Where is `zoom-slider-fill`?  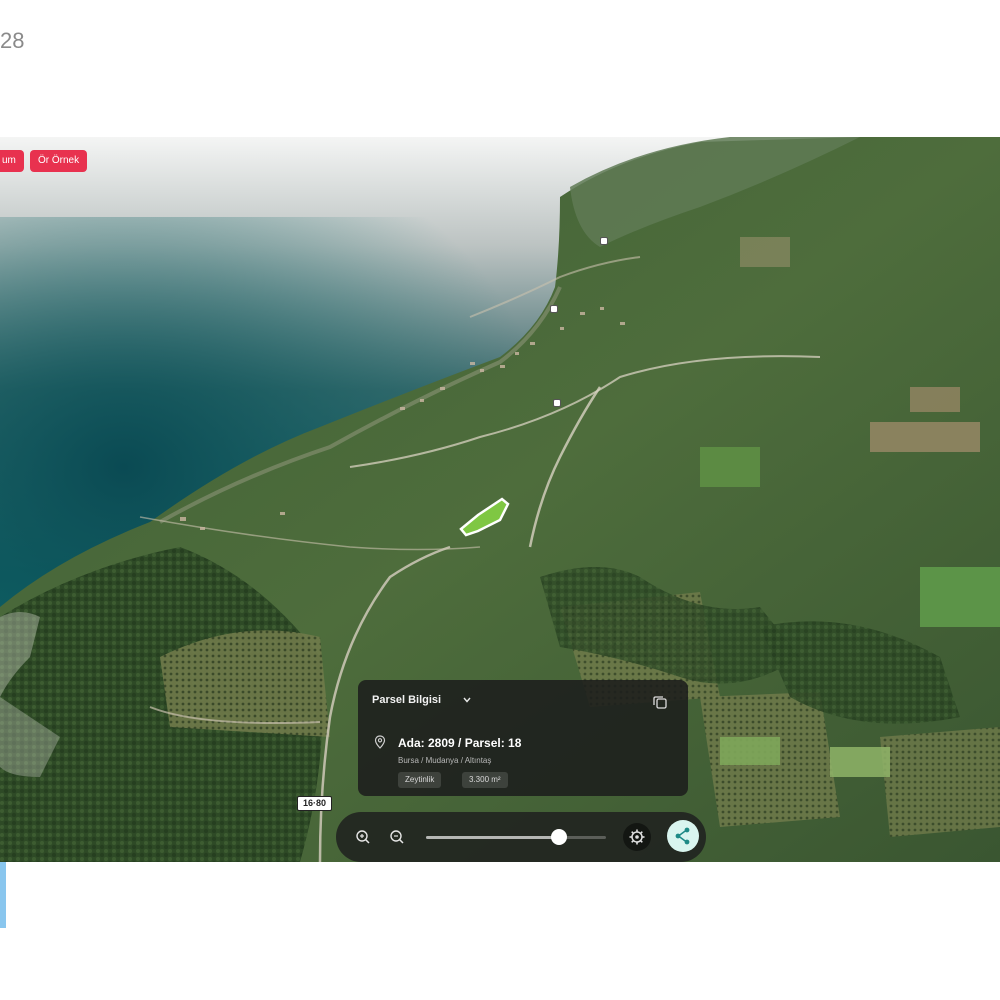
zoom-slider-fill is located at coordinates (493, 837).